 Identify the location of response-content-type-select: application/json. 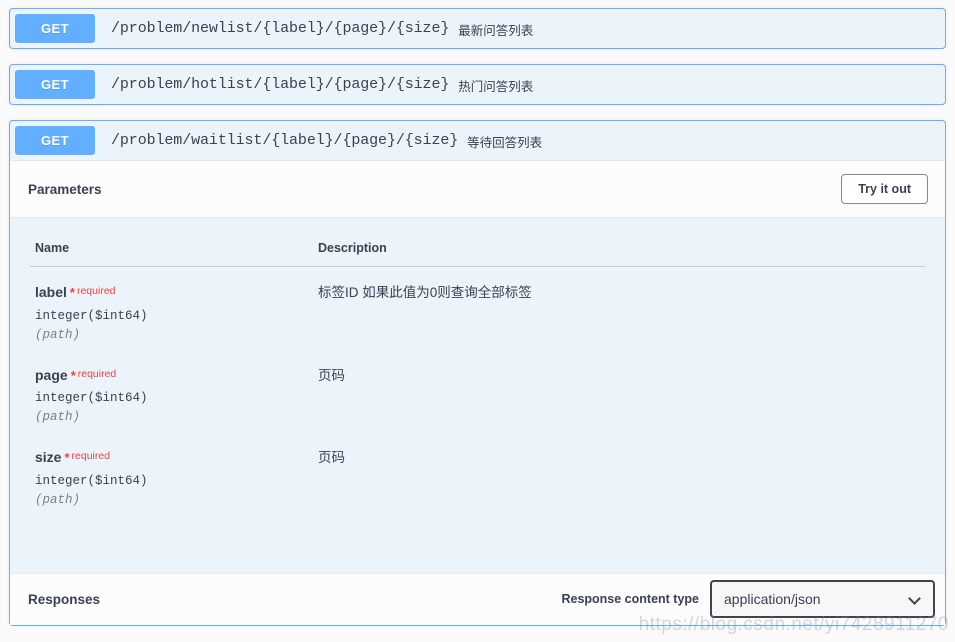
(822, 599).